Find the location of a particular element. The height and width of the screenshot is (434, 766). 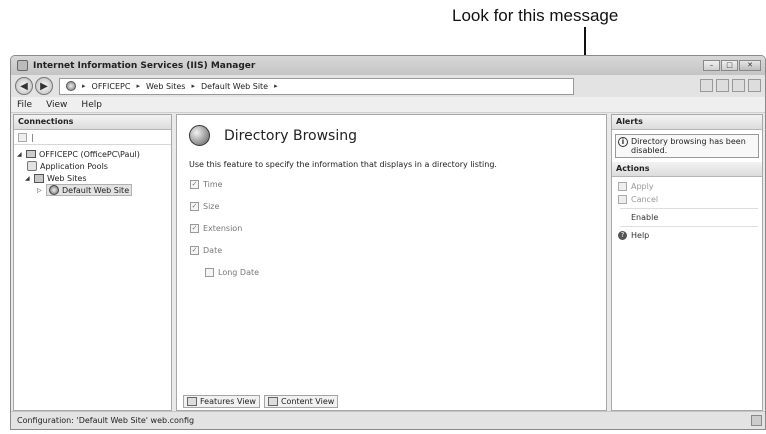

expand-icon: ▷ is located at coordinates (40, 190).